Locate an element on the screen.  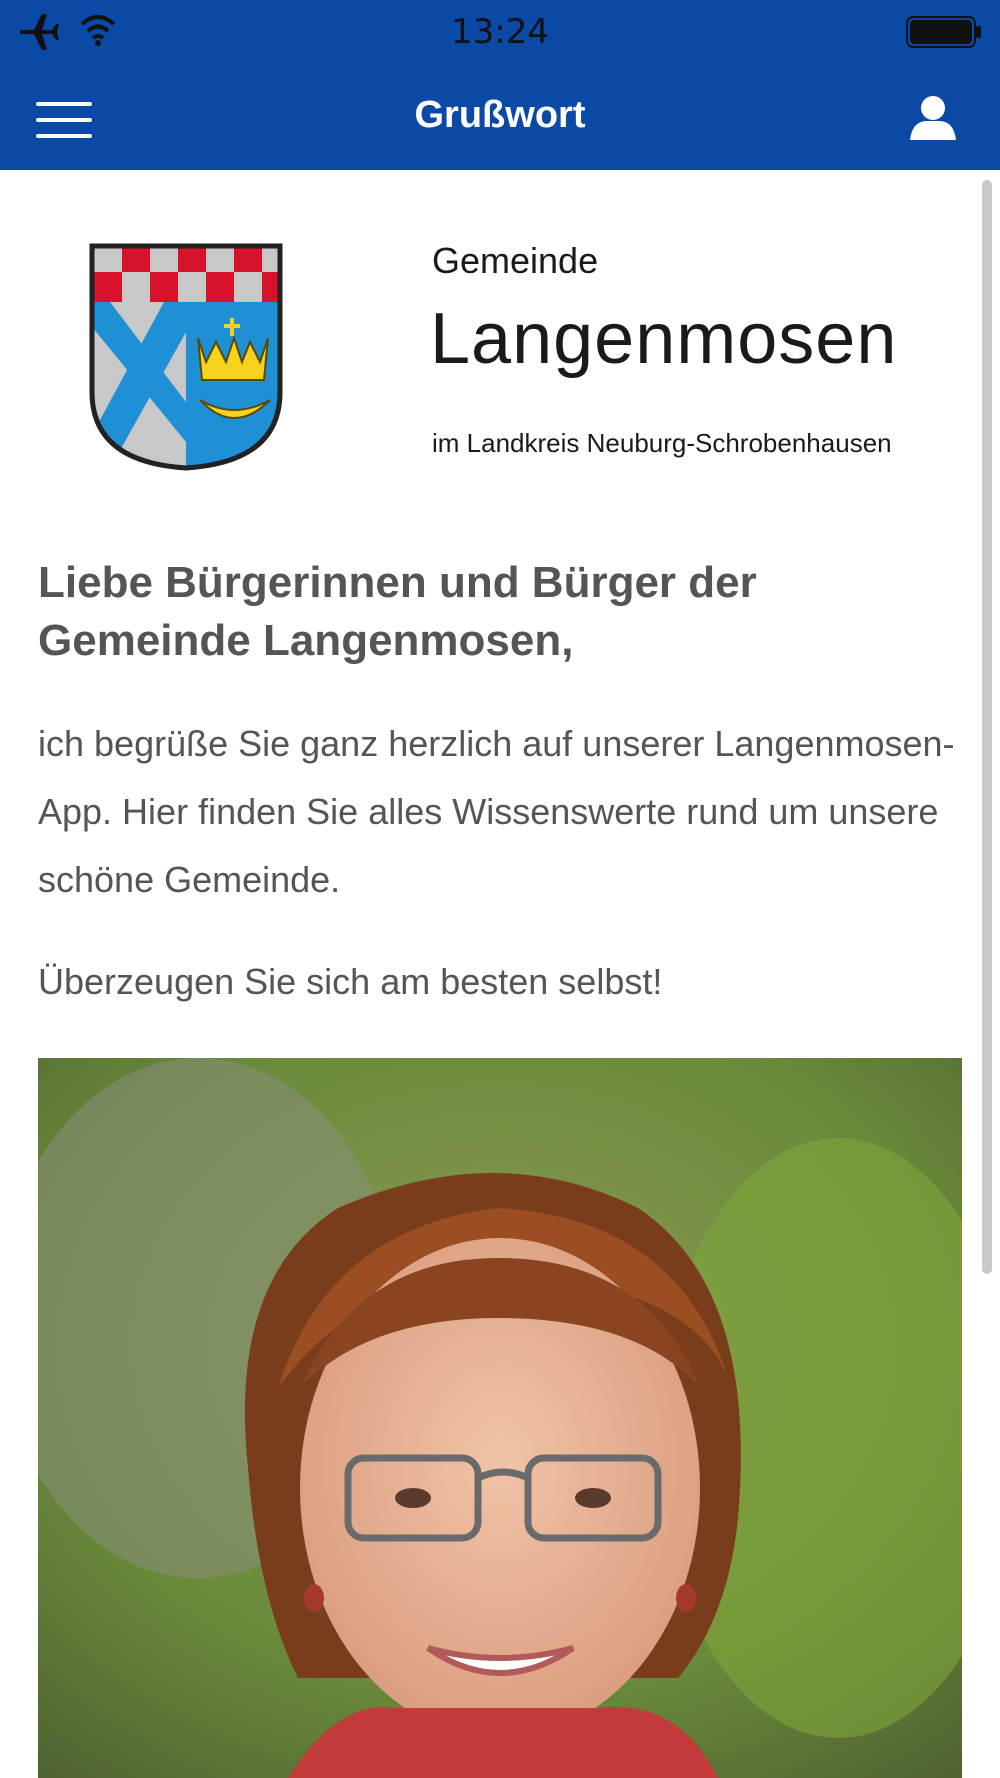
logo-line-gemeinde: Gemeinde is located at coordinates (515, 260).